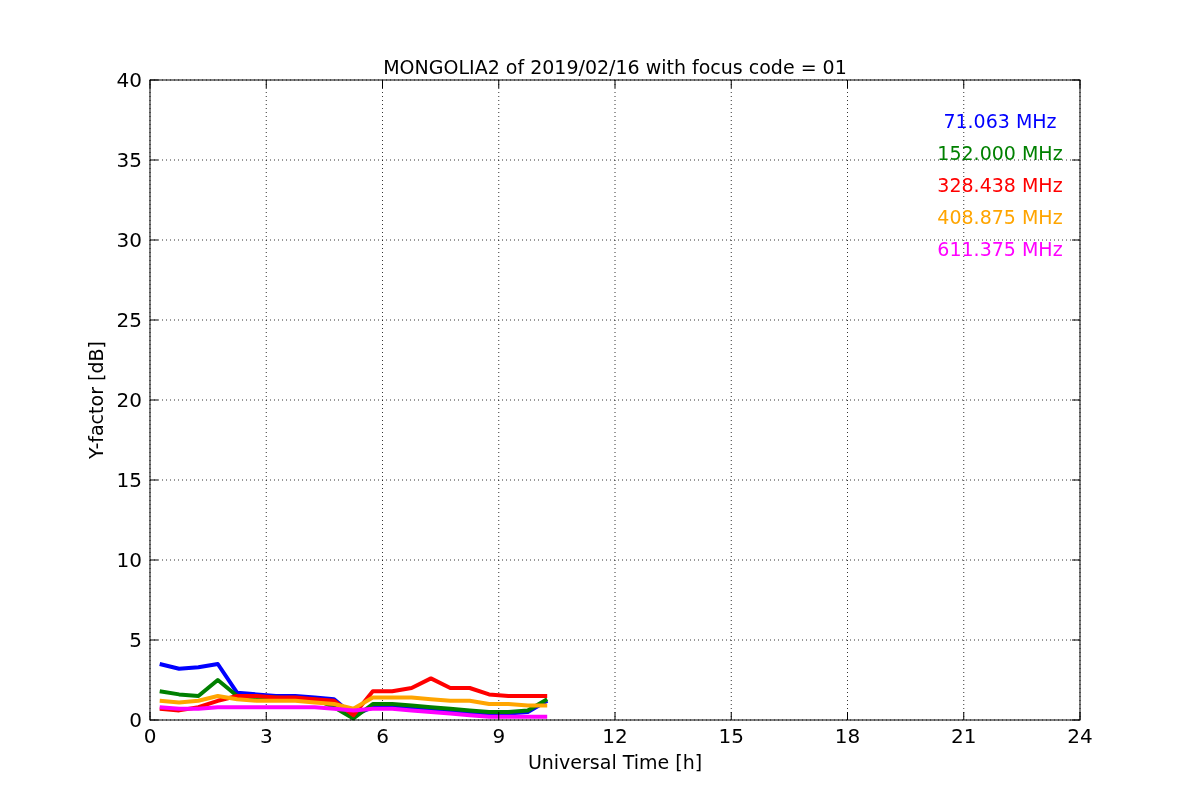 The height and width of the screenshot is (800, 1200). What do you see at coordinates (129, 560) in the screenshot?
I see `tick-label: 10` at bounding box center [129, 560].